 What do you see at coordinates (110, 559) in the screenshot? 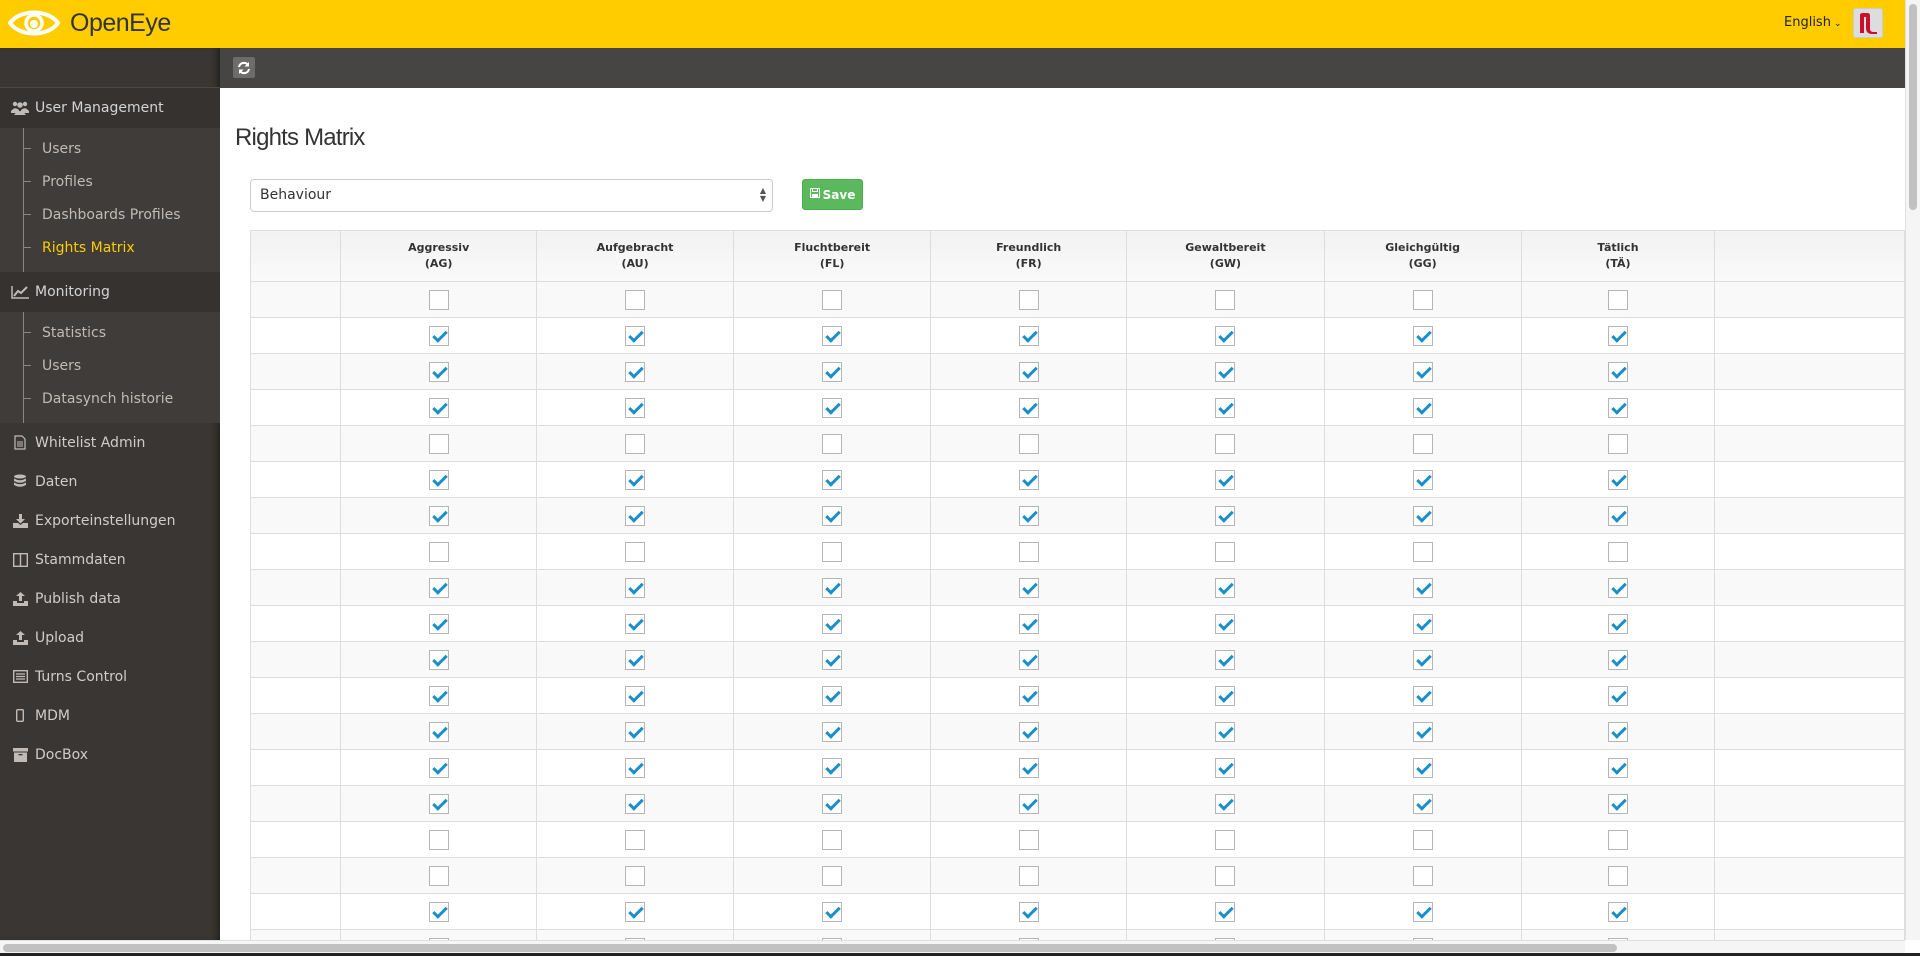
I see `sidebar-item-stammdaten: Stammdaten` at bounding box center [110, 559].